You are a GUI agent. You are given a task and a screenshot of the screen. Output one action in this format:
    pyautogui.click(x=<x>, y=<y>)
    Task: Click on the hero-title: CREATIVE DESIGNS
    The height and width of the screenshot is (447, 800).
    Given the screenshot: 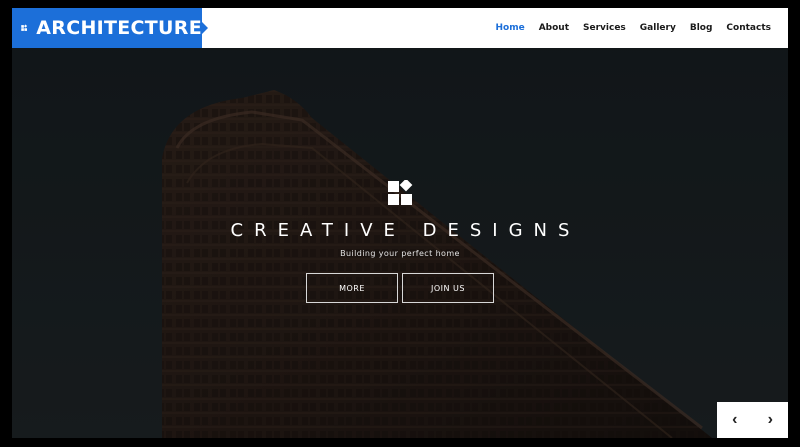 What is the action you would take?
    pyautogui.click(x=405, y=230)
    